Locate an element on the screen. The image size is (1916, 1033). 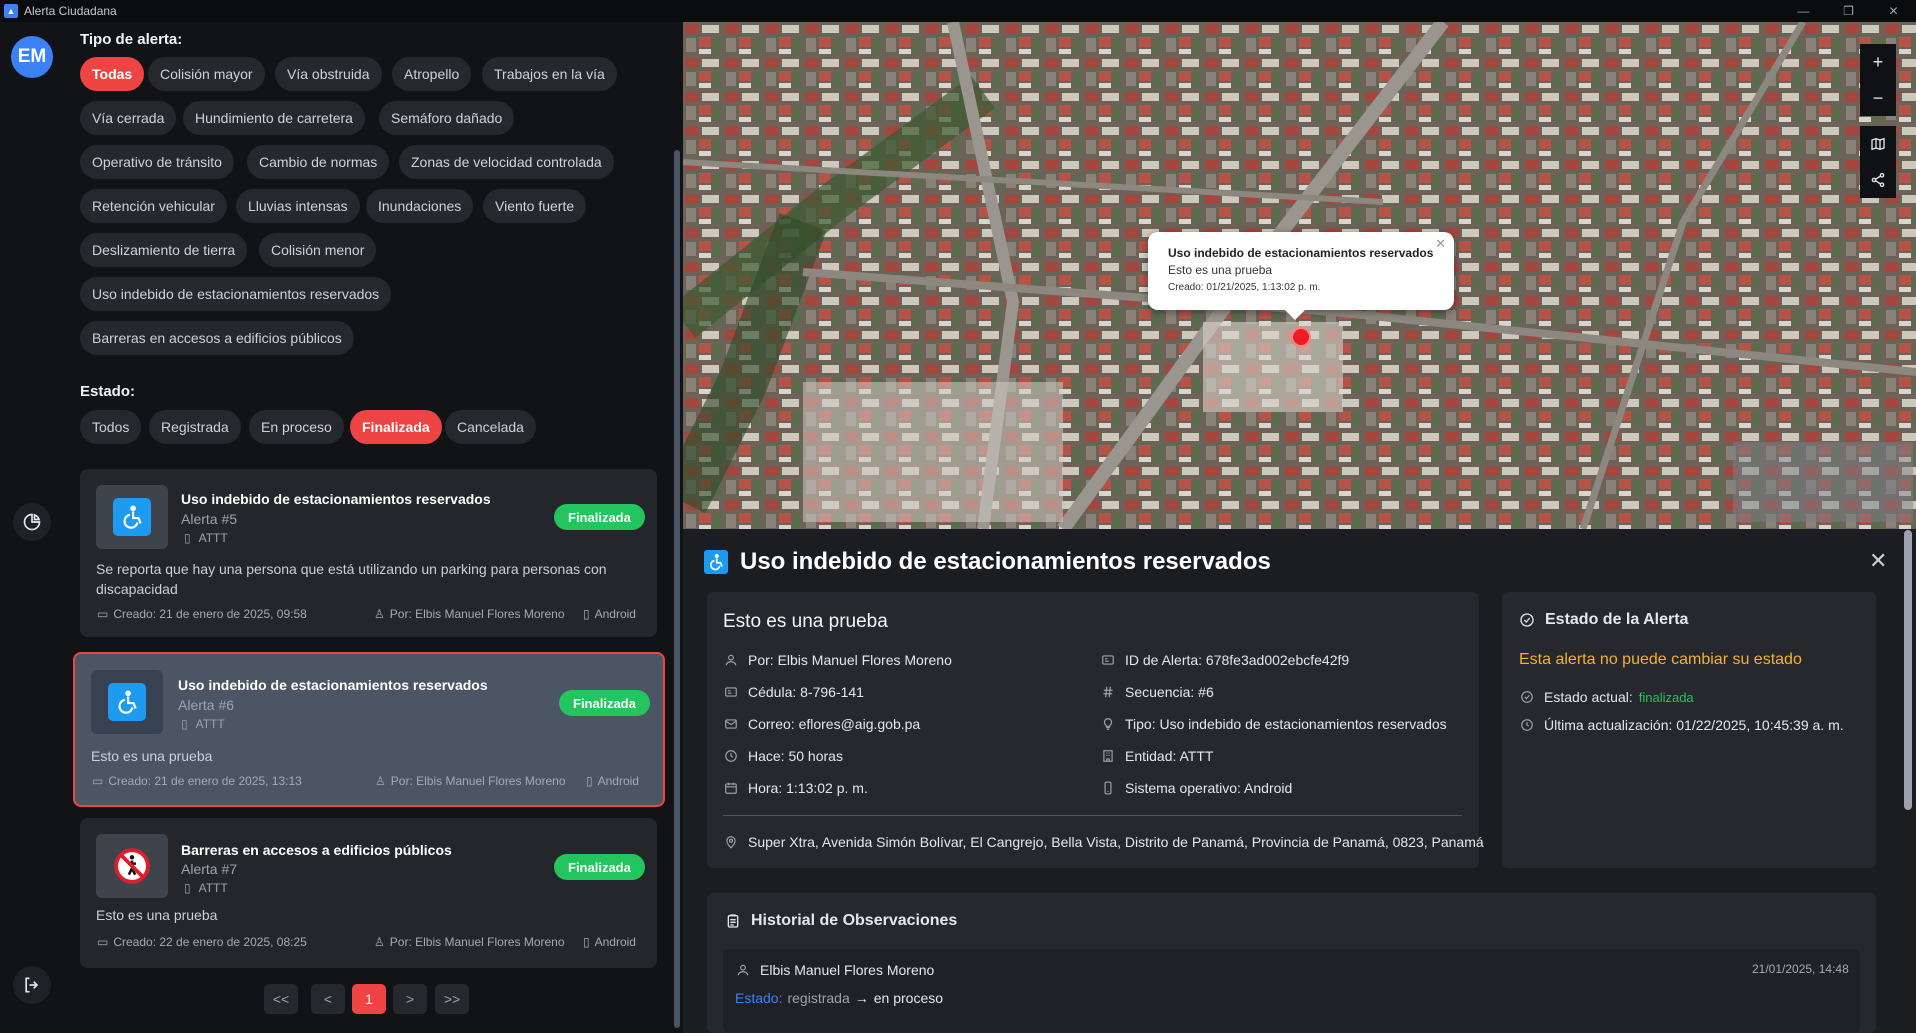
alert-created: ▭ Creado: 22 de enero de 2025, 08:25 is located at coordinates (202, 942).